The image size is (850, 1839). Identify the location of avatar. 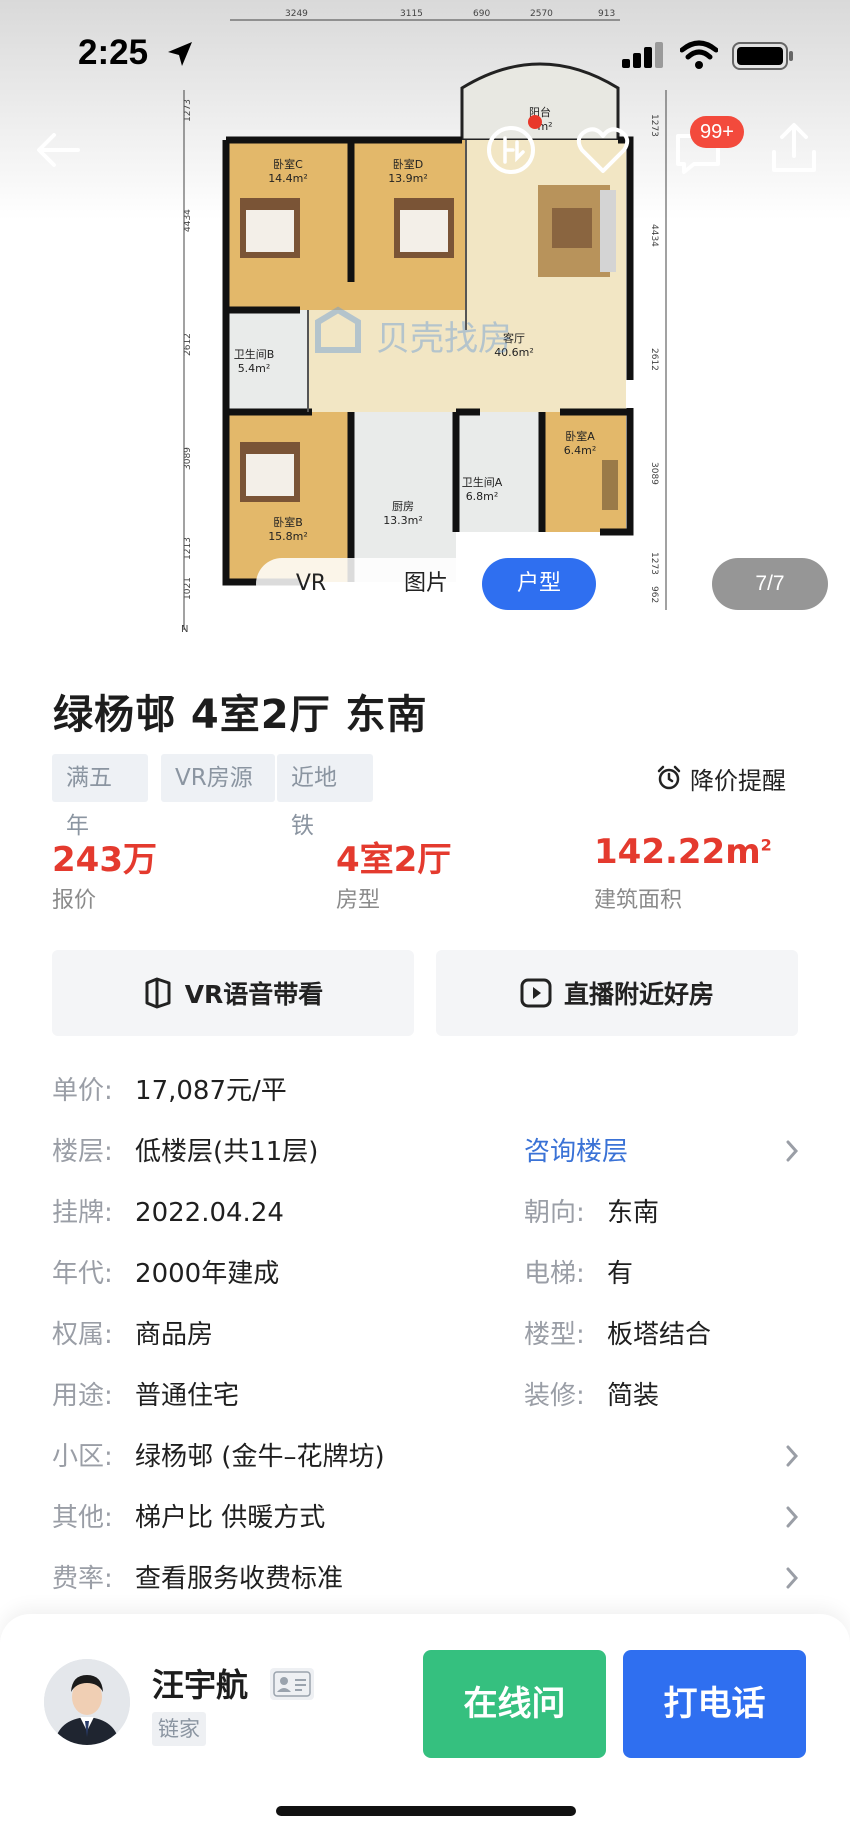
(87, 1702).